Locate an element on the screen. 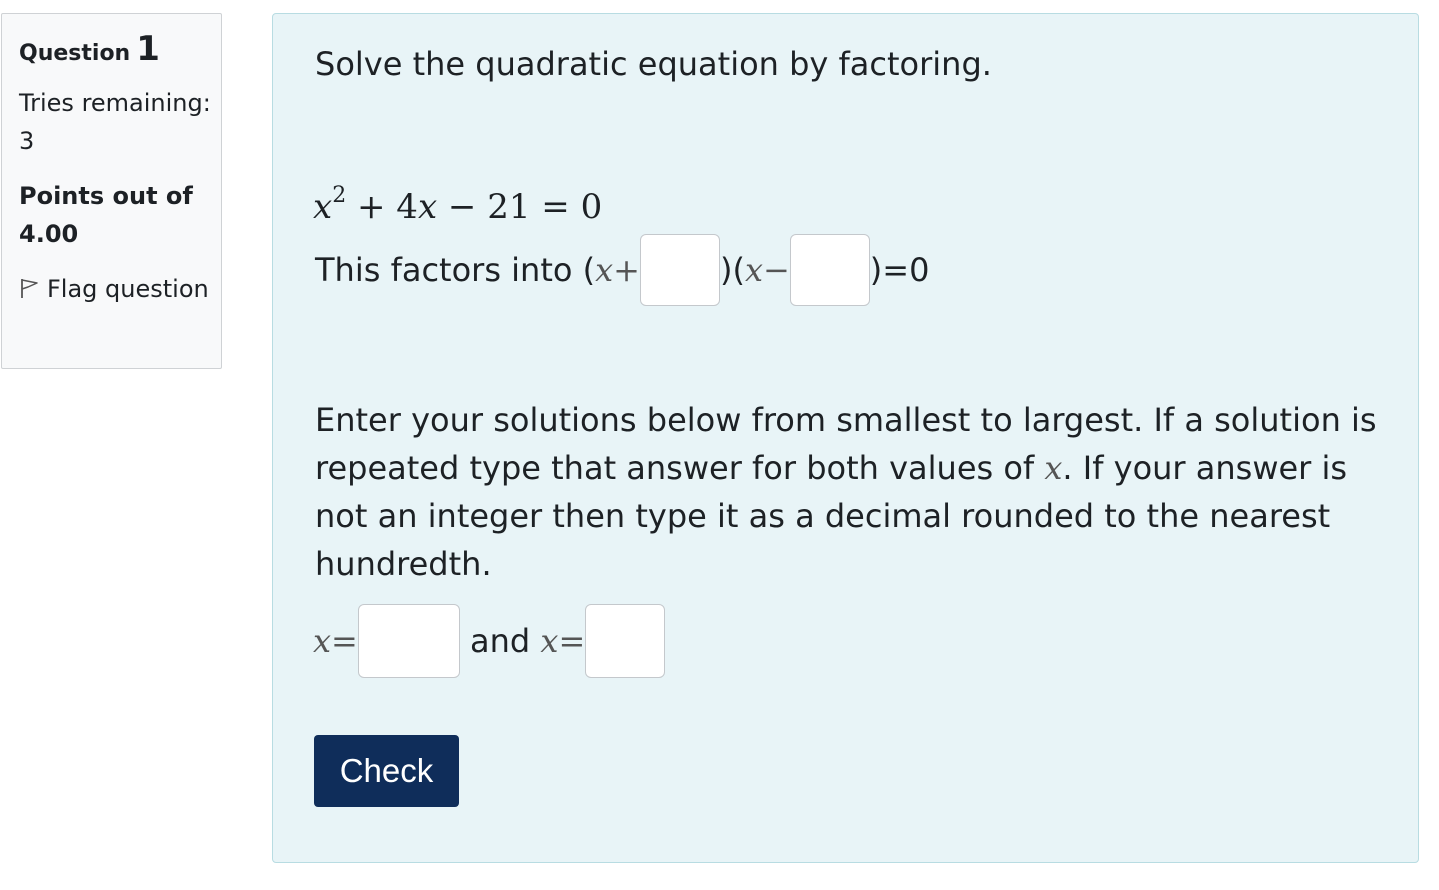  solution-x-label-2: x is located at coordinates (549, 641).